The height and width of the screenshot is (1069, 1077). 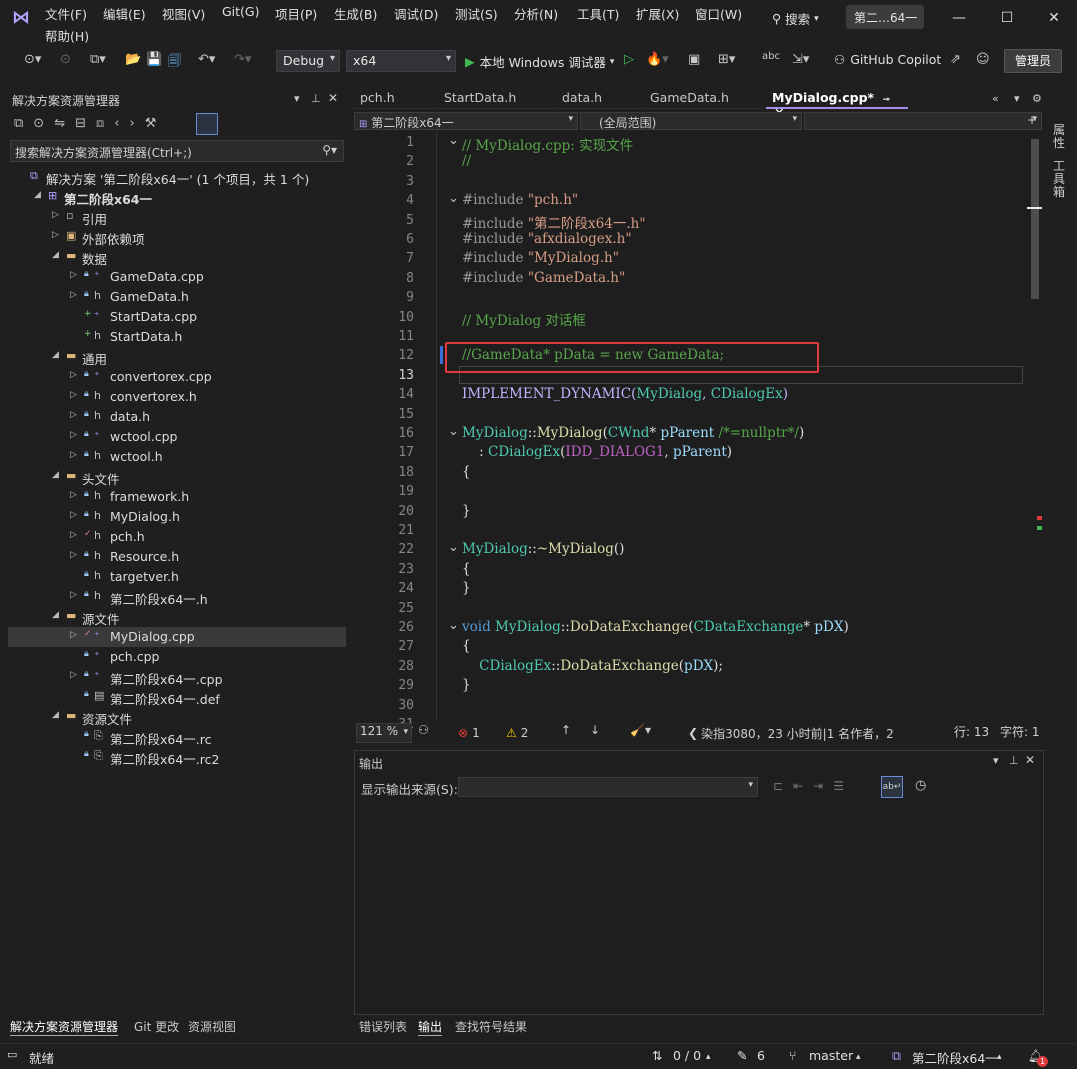 I want to click on member-nav-select: ▾, so click(x=923, y=121).